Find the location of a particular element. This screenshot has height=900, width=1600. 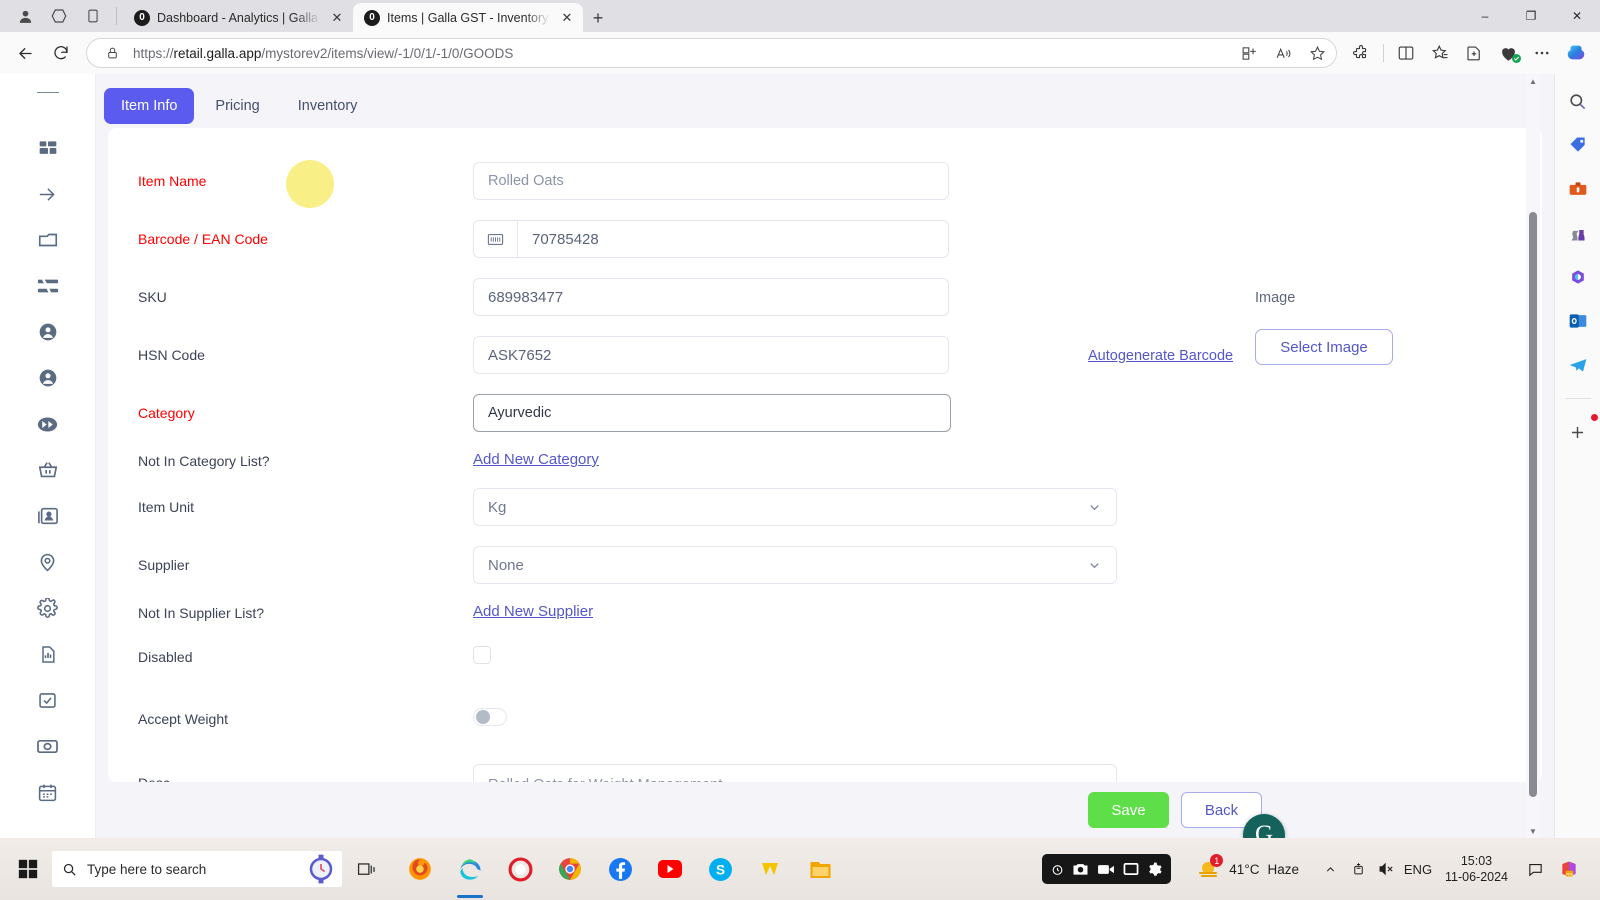

minimize-button: – is located at coordinates (1485, 16).